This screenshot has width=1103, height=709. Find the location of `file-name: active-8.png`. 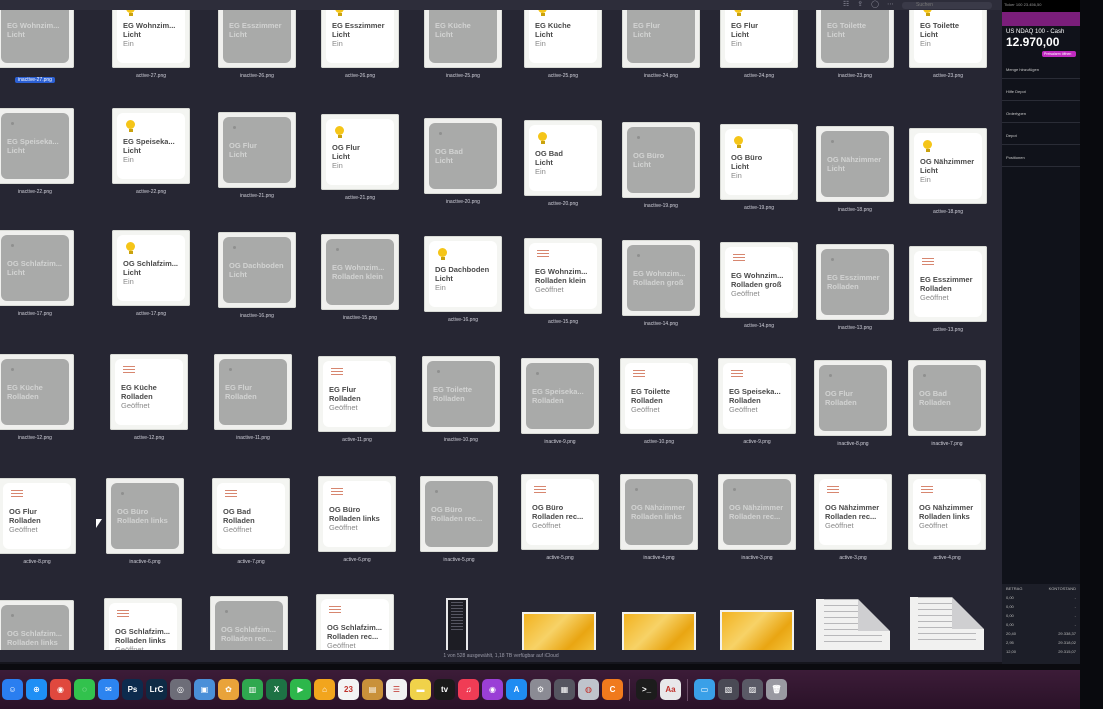

file-name: active-8.png is located at coordinates (46, 562).